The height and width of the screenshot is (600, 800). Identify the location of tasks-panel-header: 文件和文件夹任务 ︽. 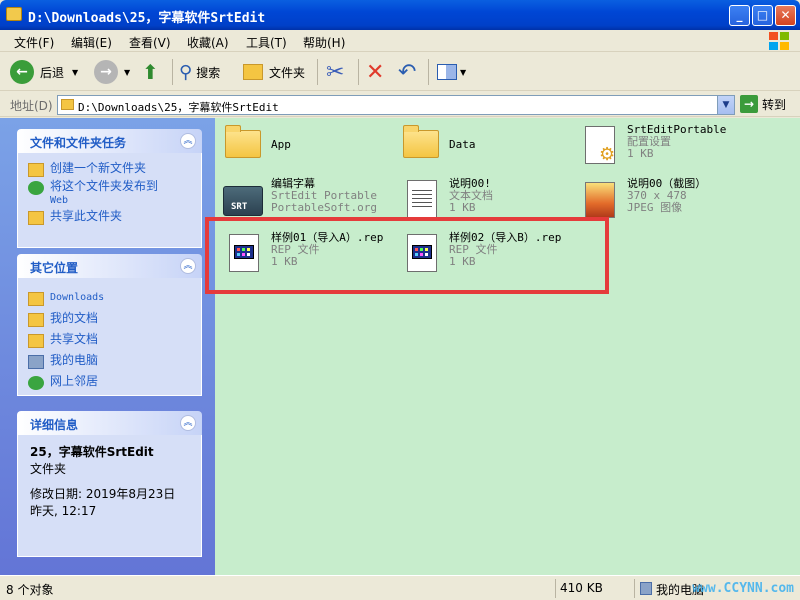
(109, 141).